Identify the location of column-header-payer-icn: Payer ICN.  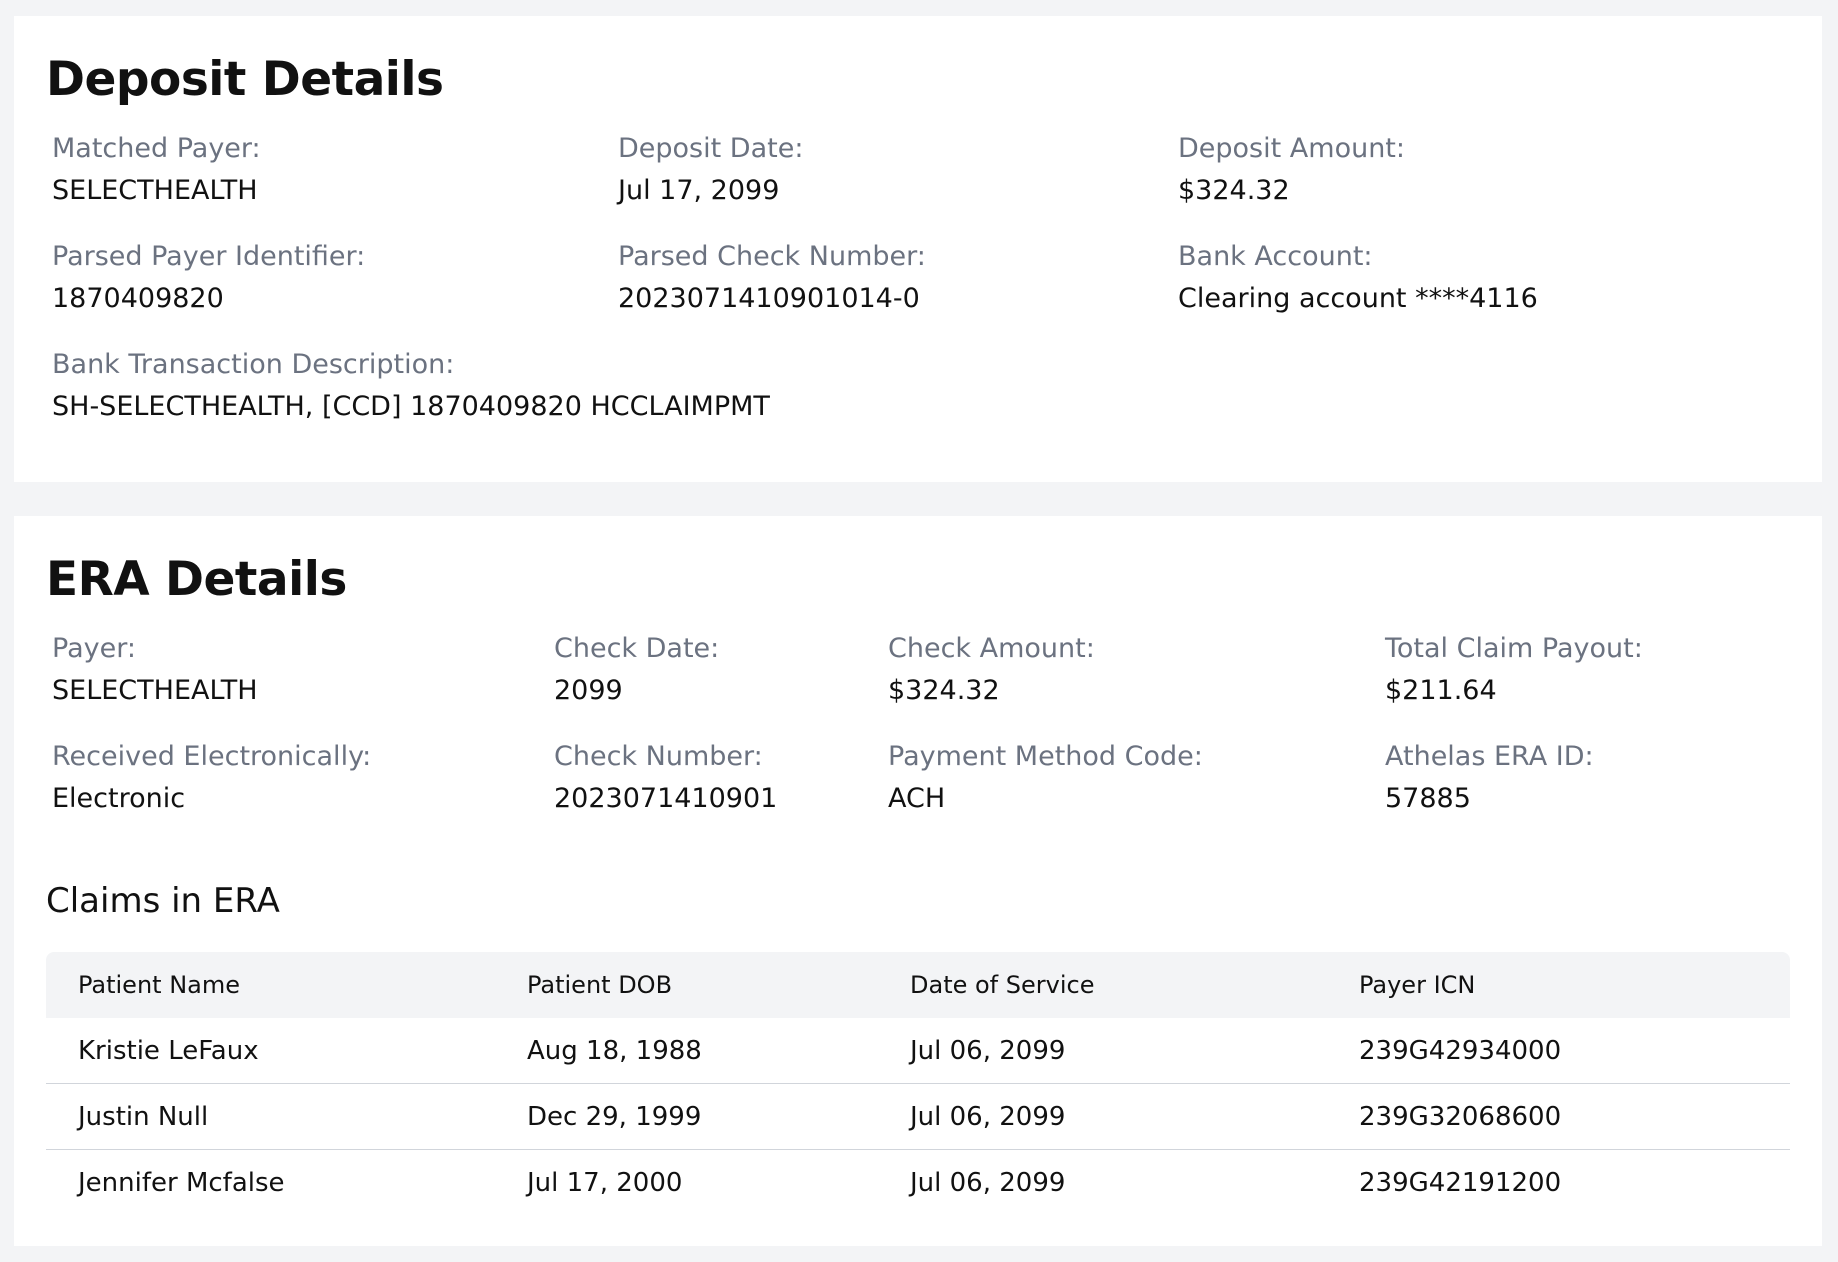
(1558, 985).